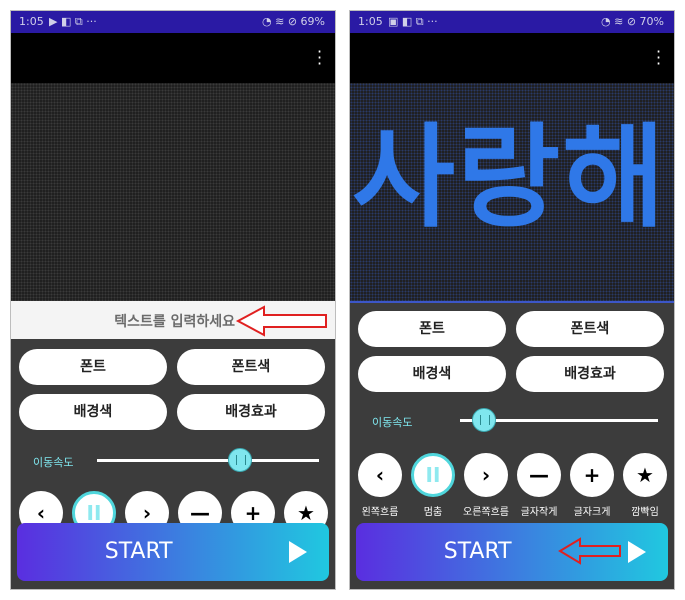 Image resolution: width=685 pixels, height=600 pixels. What do you see at coordinates (645, 512) in the screenshot?
I see `blink-label: 깜빡임` at bounding box center [645, 512].